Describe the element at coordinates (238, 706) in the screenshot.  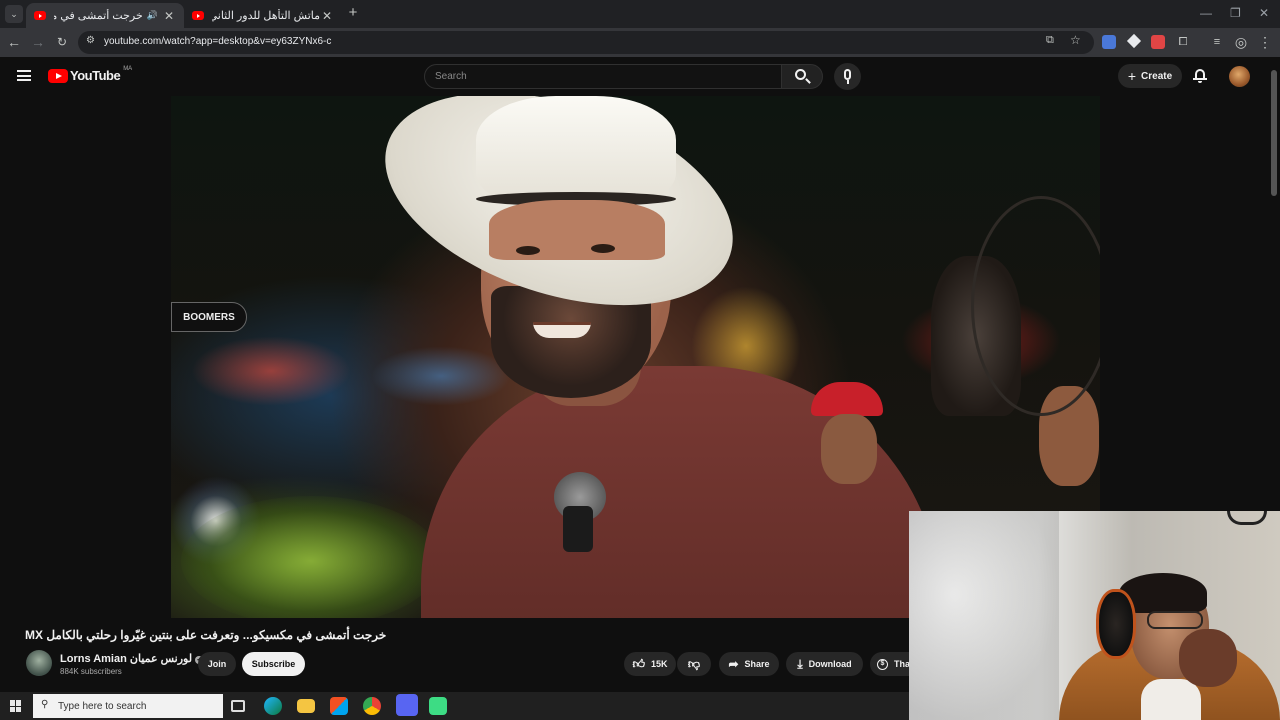
I see `task-view-icon` at that location.